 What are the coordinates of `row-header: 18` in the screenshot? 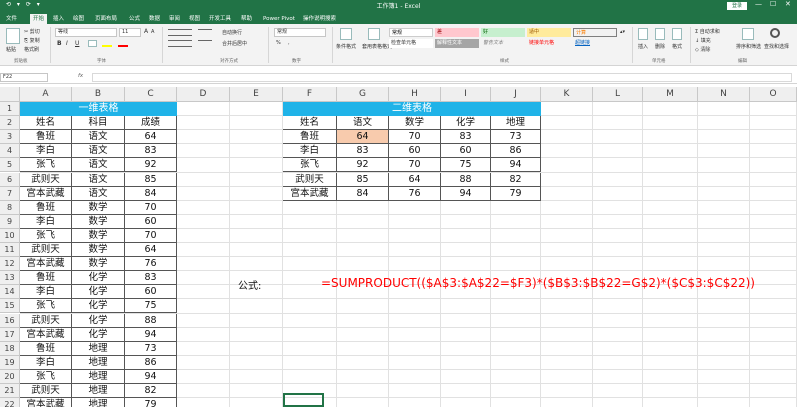 It's located at (10, 348).